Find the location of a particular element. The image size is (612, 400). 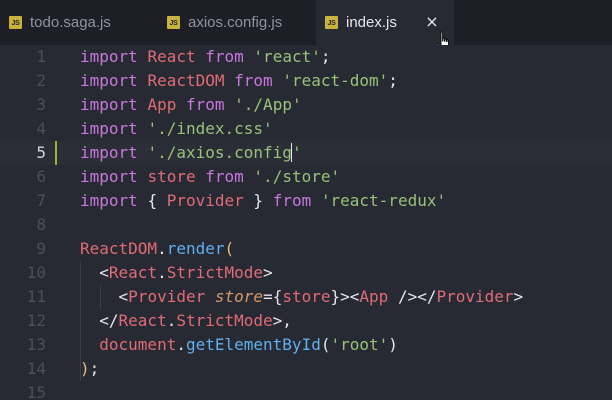

code-token: >, is located at coordinates (282, 320).